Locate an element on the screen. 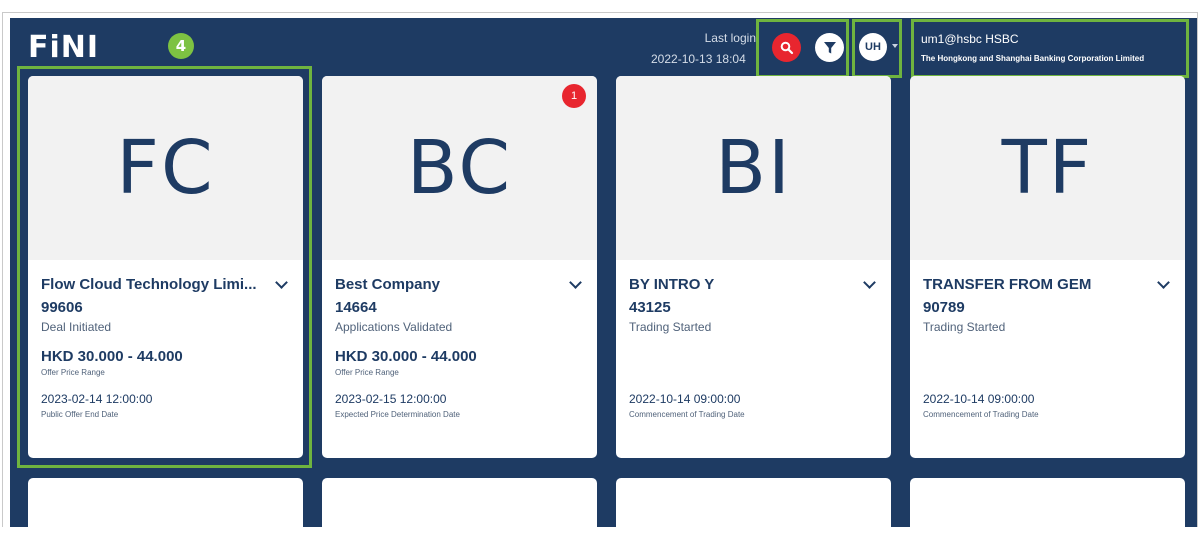  last-login-label: Last login is located at coordinates (730, 38).